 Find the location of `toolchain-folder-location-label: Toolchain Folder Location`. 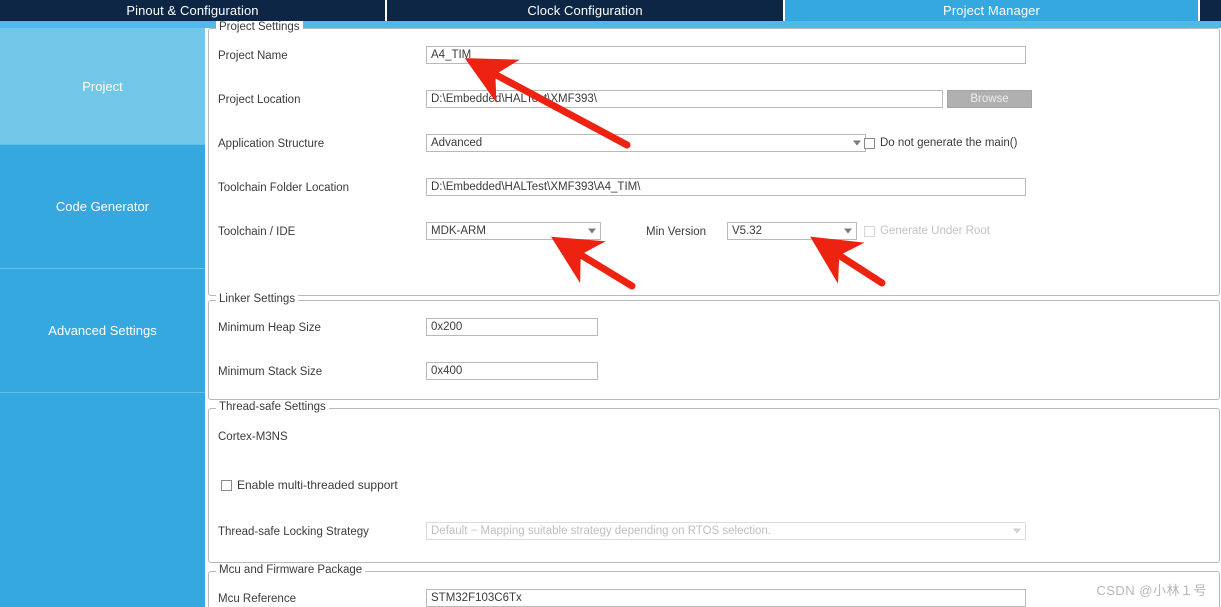

toolchain-folder-location-label: Toolchain Folder Location is located at coordinates (284, 188).